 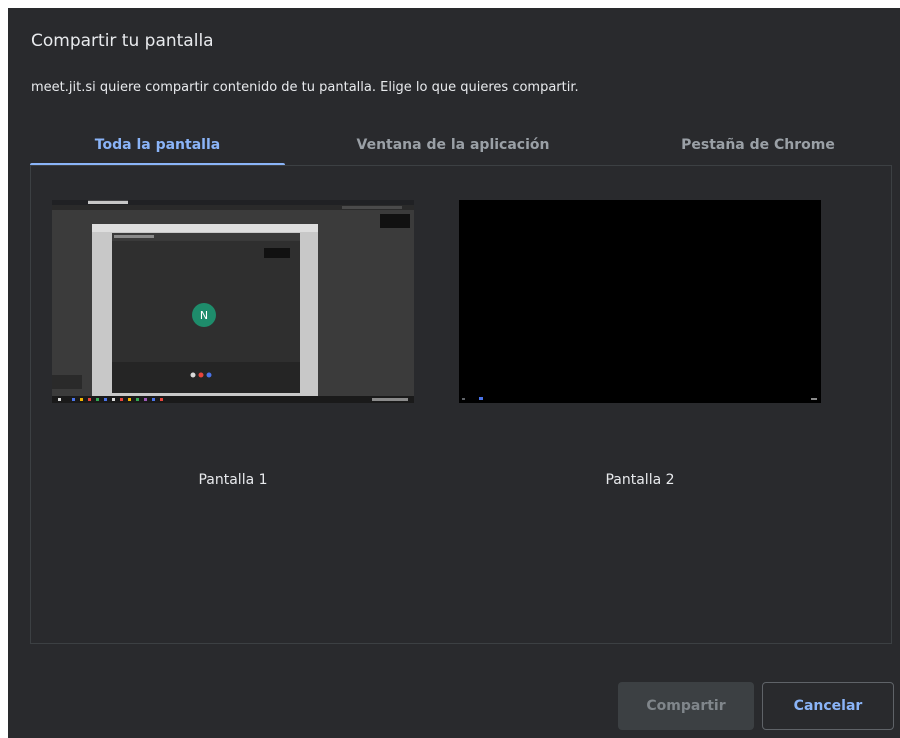 What do you see at coordinates (640, 480) in the screenshot?
I see `screen-2-label: Pantalla 2` at bounding box center [640, 480].